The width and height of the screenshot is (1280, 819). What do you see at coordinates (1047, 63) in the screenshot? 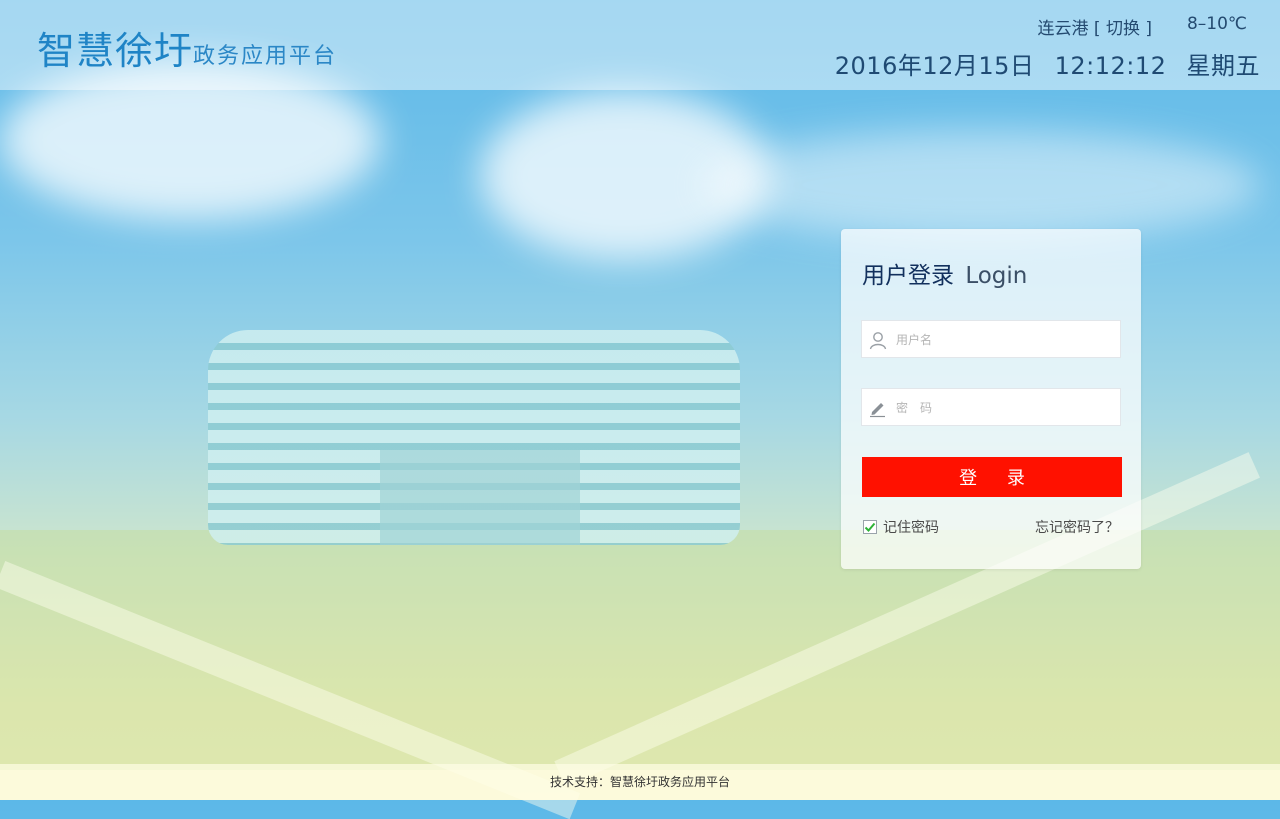
I see `datetime: 2016年12月15日 12:12:12 星期五` at bounding box center [1047, 63].